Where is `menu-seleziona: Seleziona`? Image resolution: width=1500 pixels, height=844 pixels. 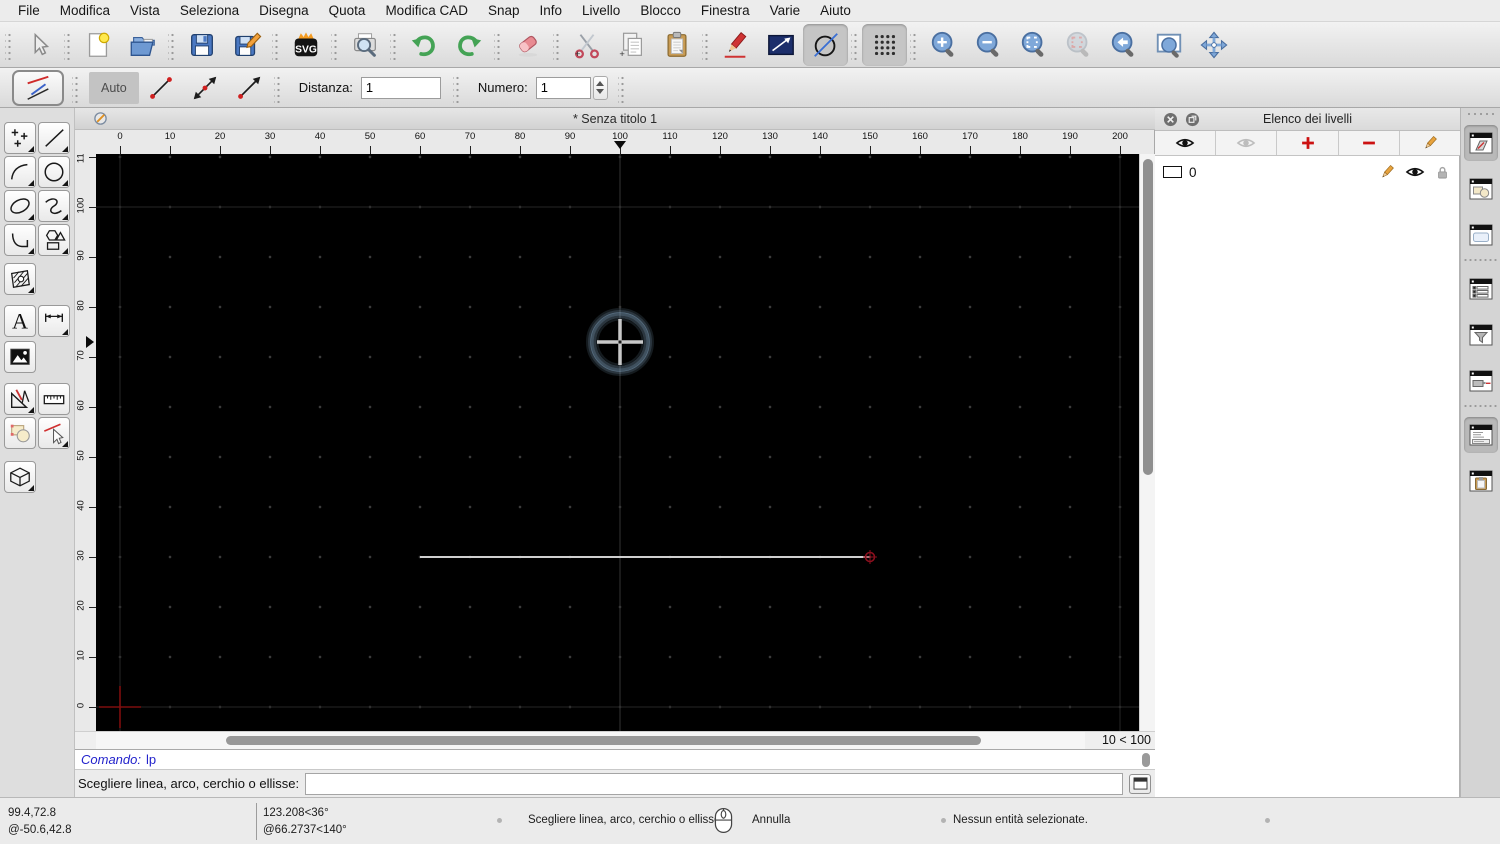
menu-seleziona: Seleziona is located at coordinates (209, 10).